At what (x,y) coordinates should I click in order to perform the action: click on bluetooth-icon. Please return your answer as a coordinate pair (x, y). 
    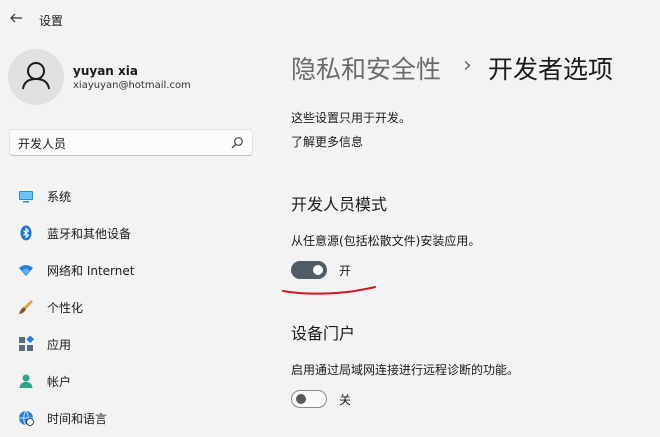
    Looking at the image, I should click on (26, 233).